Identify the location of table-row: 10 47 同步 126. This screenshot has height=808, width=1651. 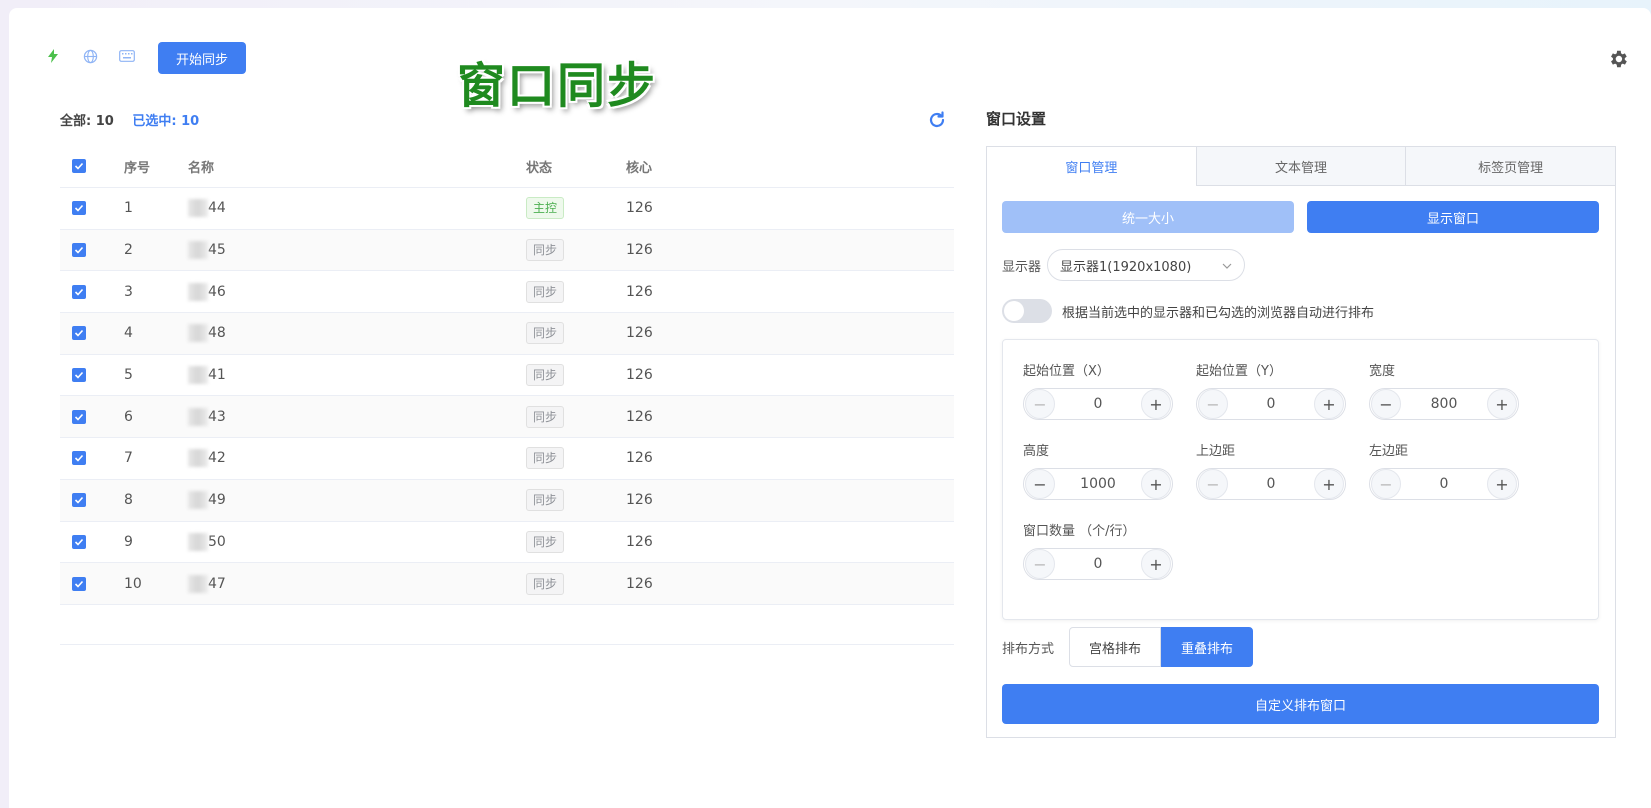
(507, 584).